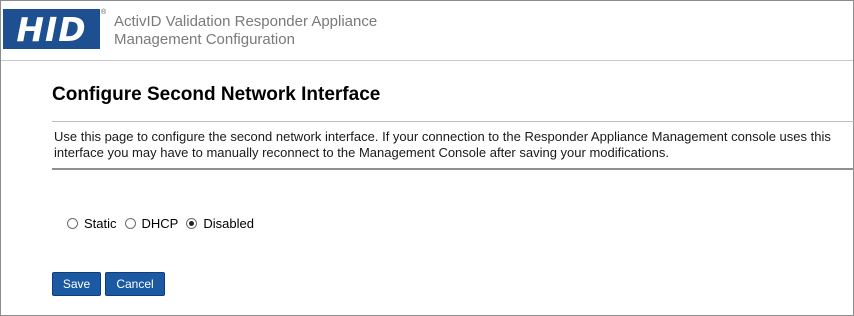 This screenshot has width=854, height=316. Describe the element at coordinates (76, 284) in the screenshot. I see `save-button: Save` at that location.